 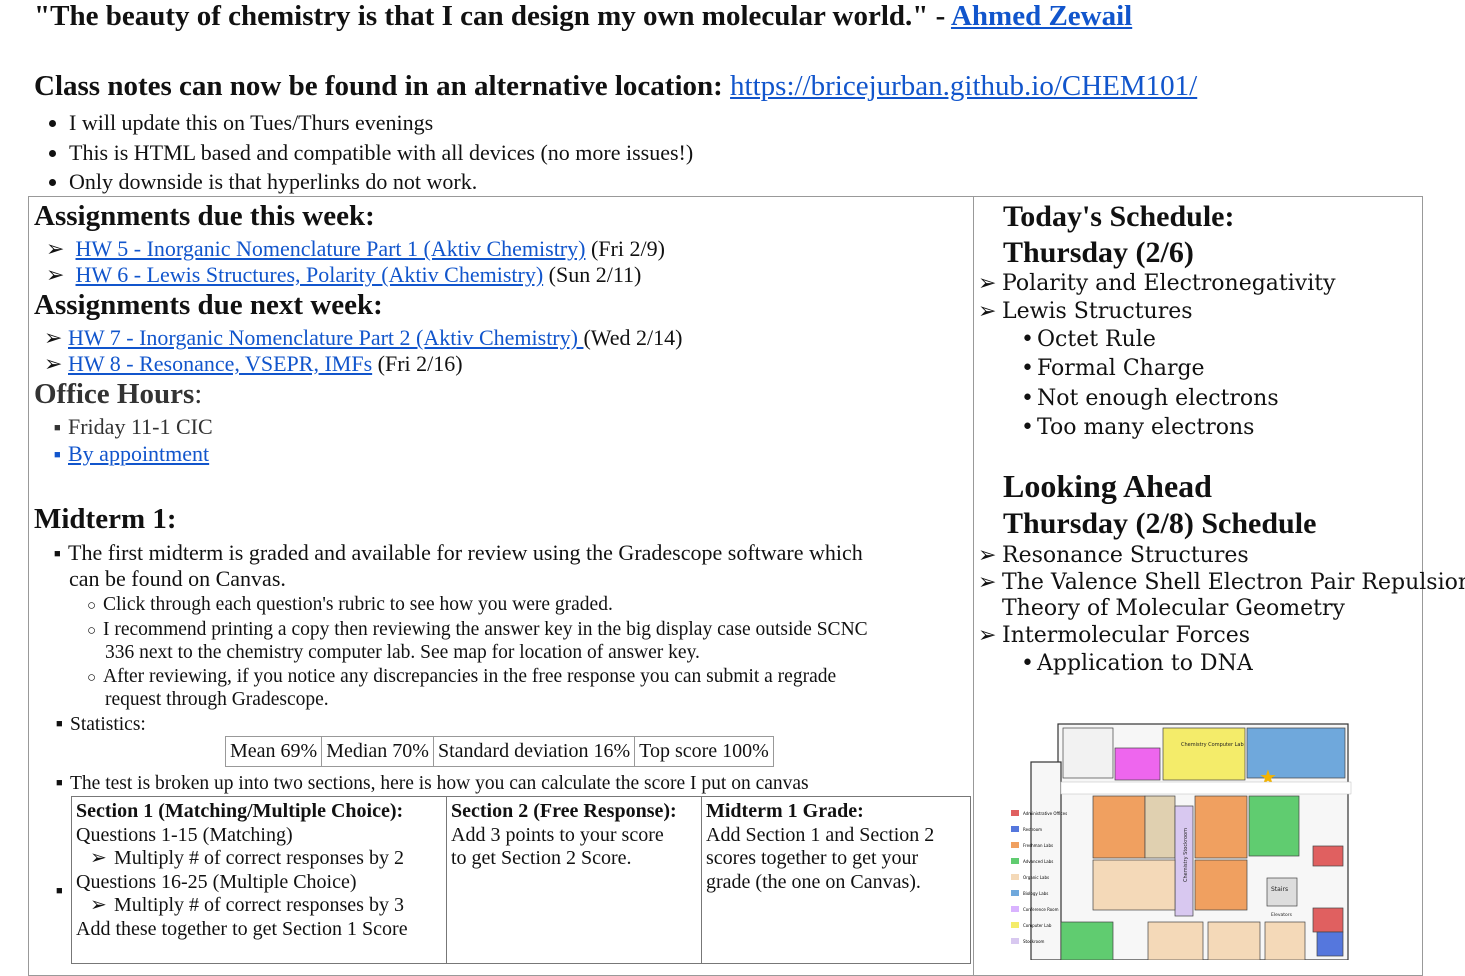 What do you see at coordinates (541, 858) in the screenshot?
I see `section2-line: to get Section 2 Score.` at bounding box center [541, 858].